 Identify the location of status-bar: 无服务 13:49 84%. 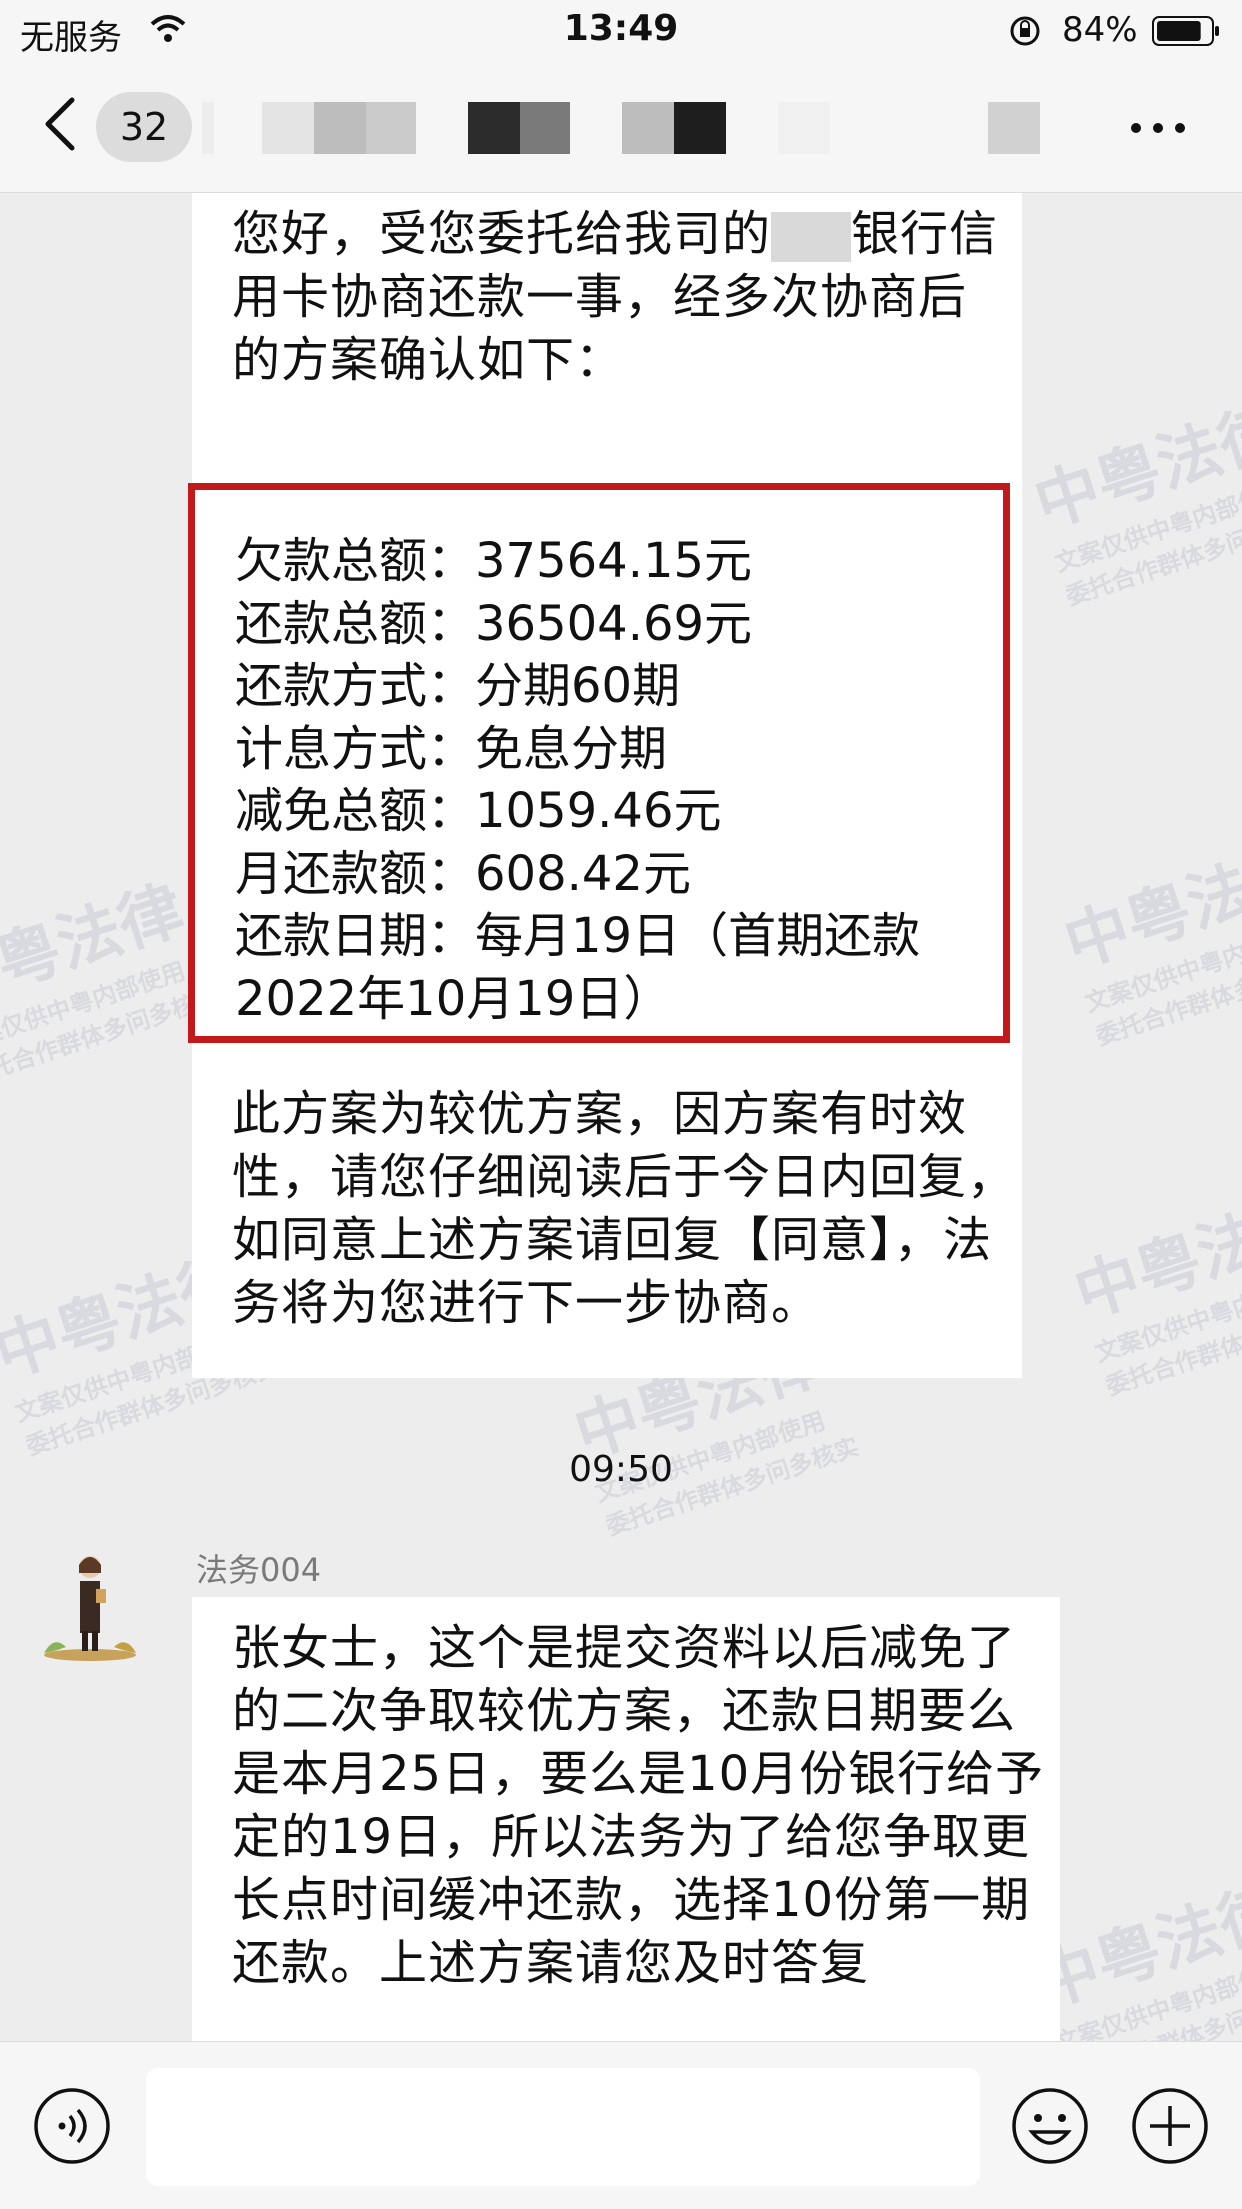
(621, 31).